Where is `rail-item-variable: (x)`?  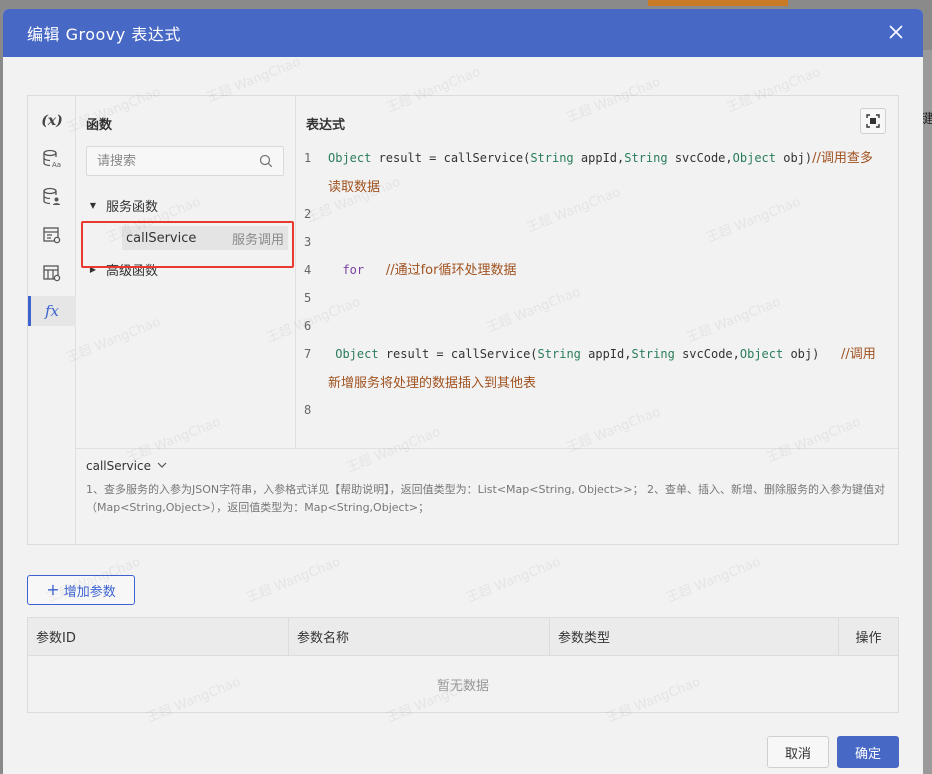 rail-item-variable: (x) is located at coordinates (52, 121).